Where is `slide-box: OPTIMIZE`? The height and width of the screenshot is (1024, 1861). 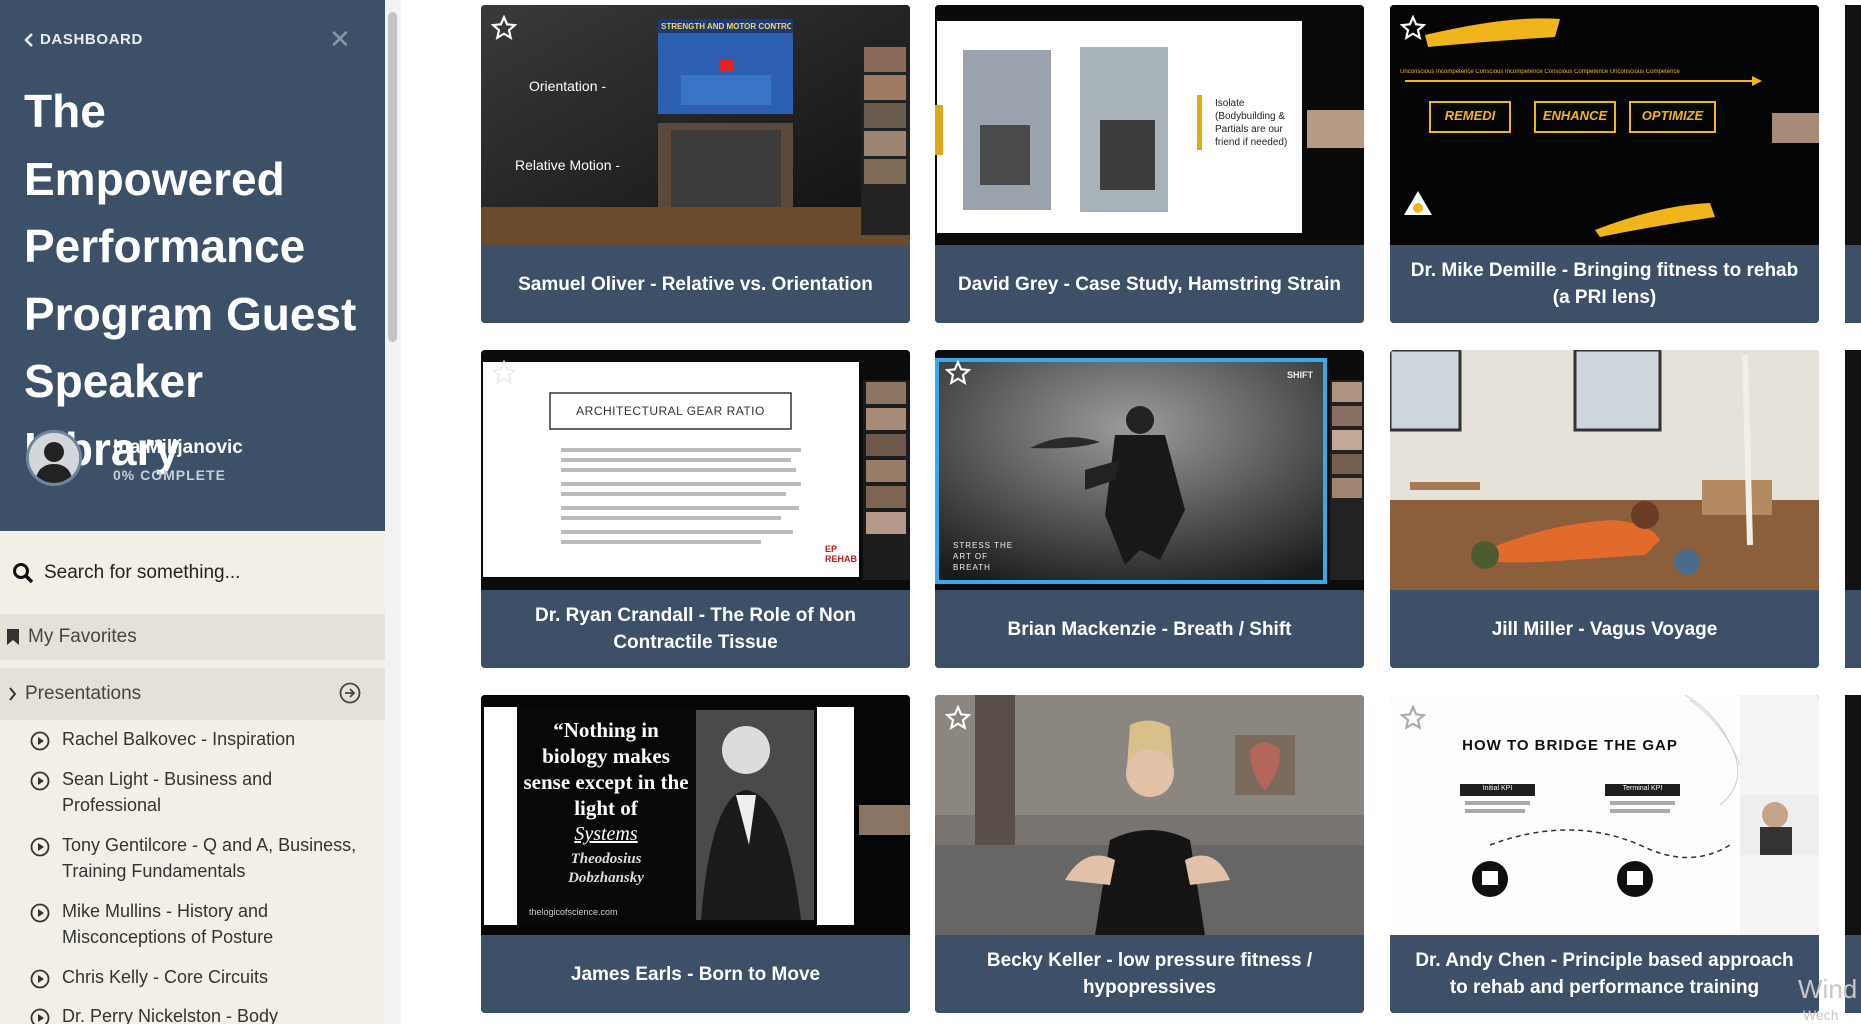
slide-box: OPTIMIZE is located at coordinates (1672, 115).